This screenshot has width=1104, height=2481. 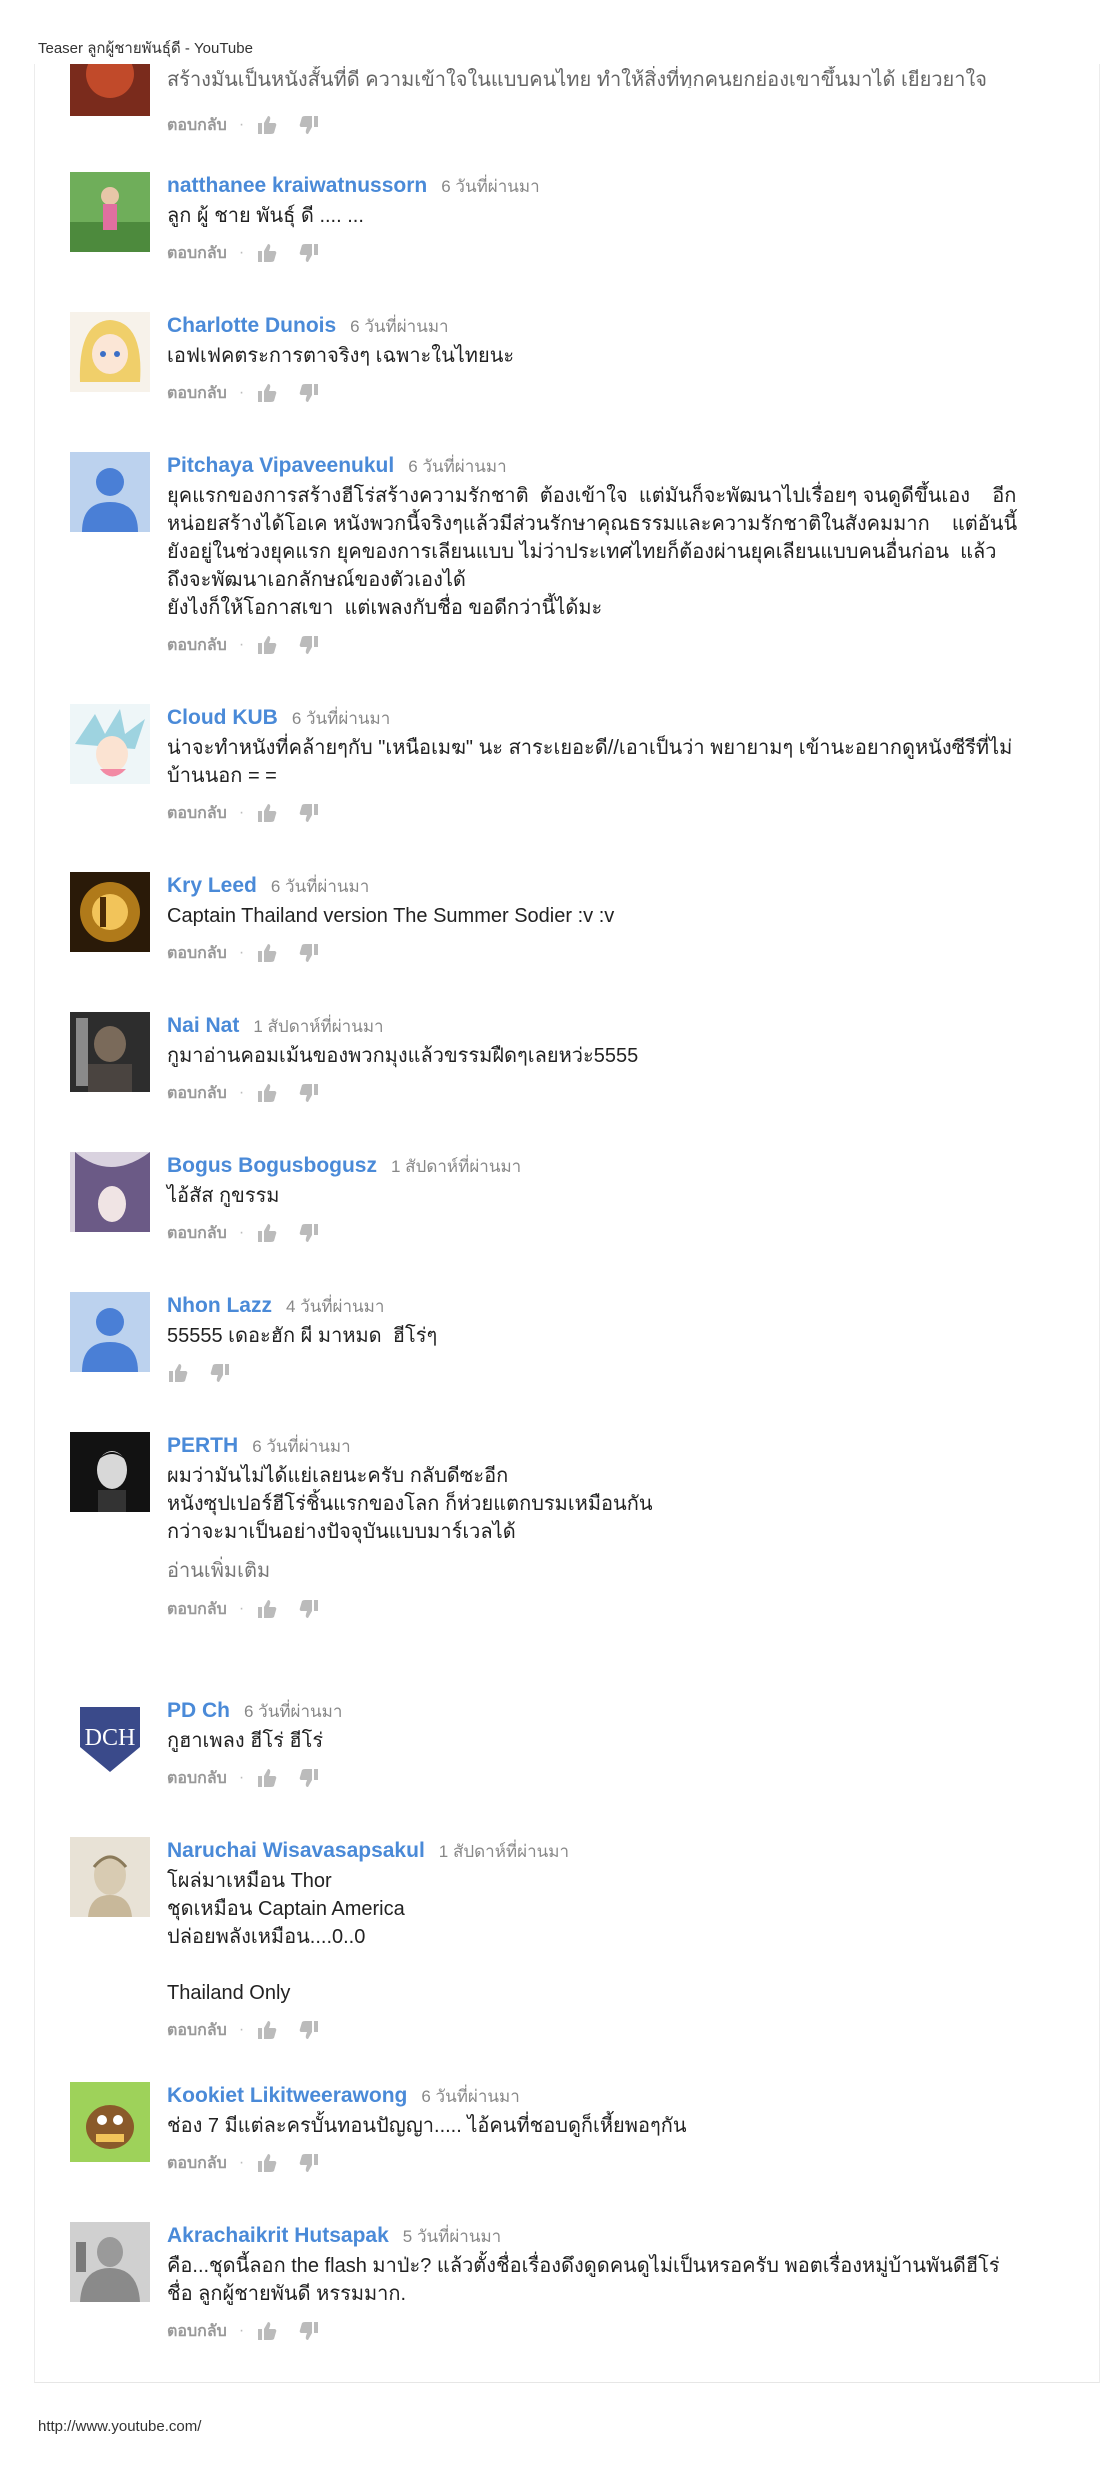 What do you see at coordinates (212, 885) in the screenshot?
I see `comment-author-link: Kry Leed` at bounding box center [212, 885].